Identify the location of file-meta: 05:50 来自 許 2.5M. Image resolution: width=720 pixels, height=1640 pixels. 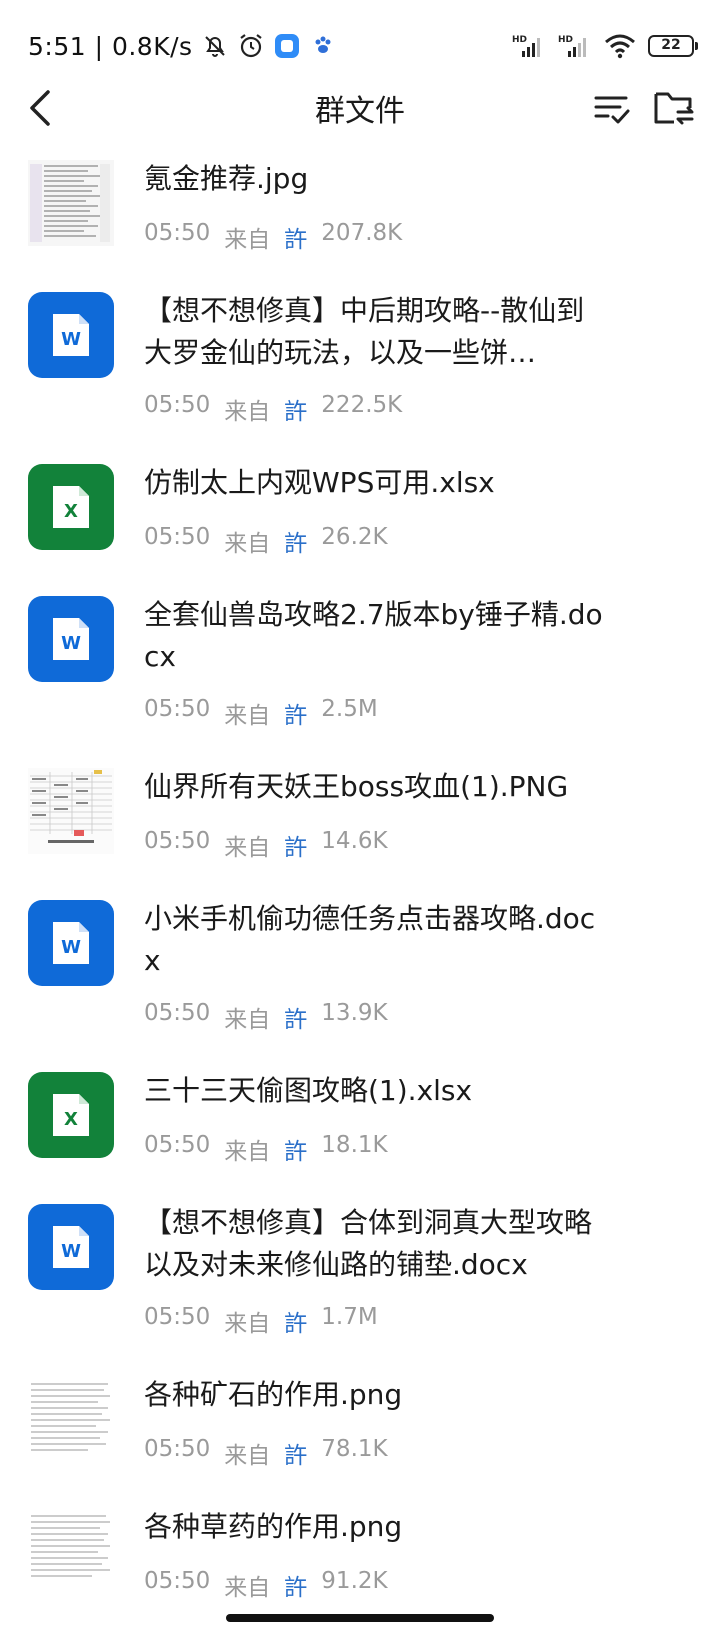
(261, 713).